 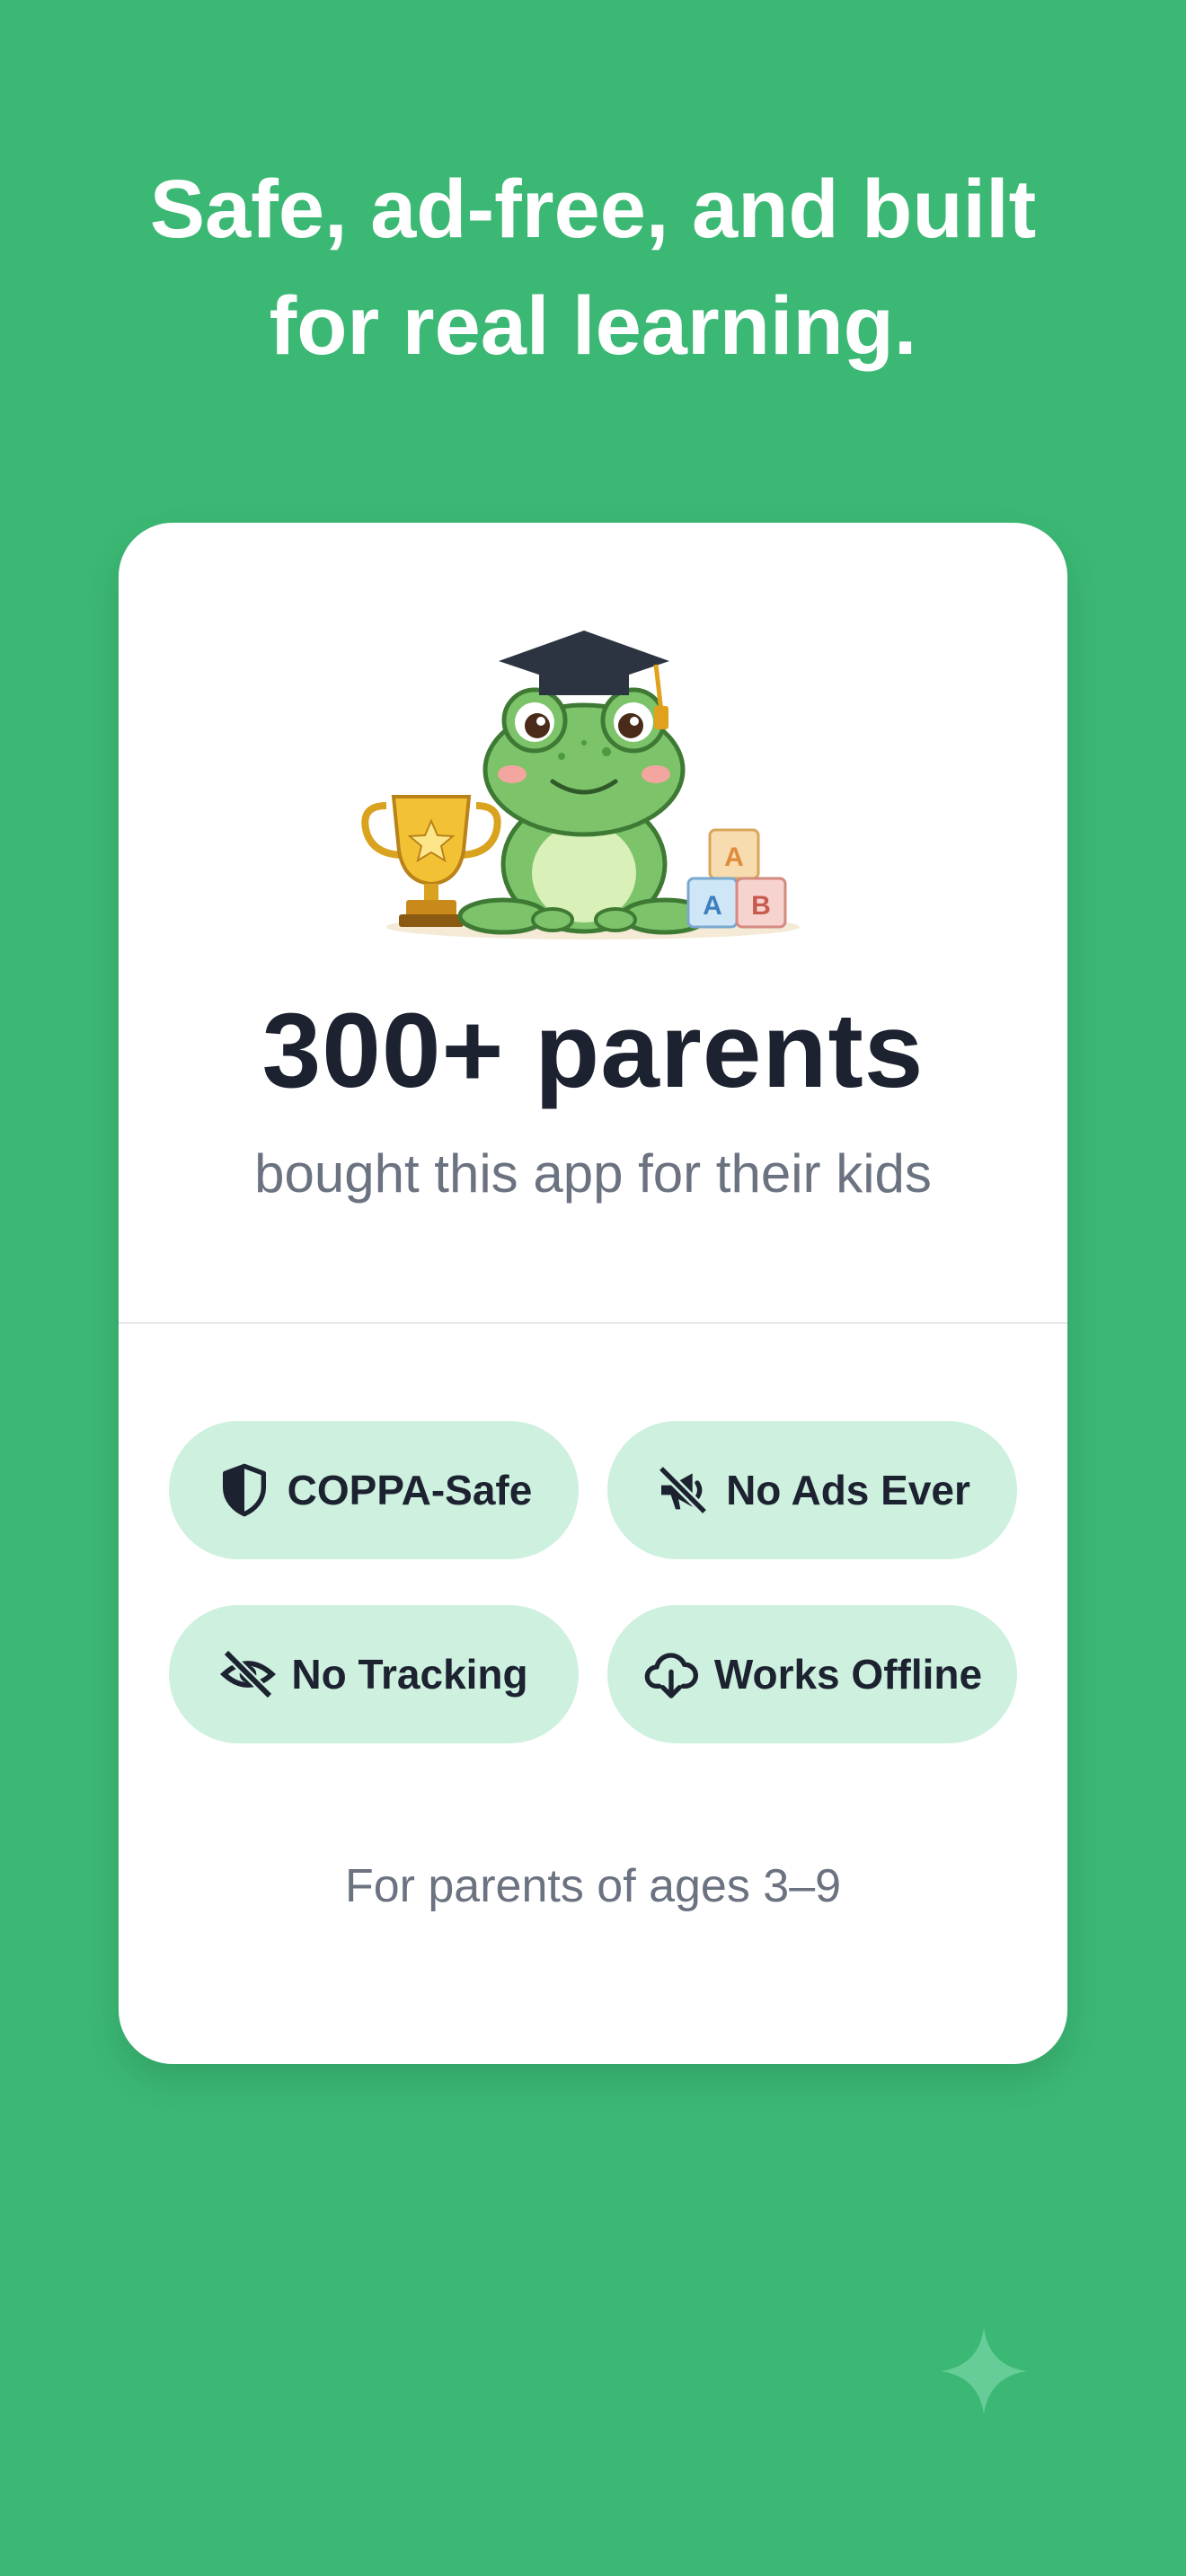 I want to click on frog-illustration: A A B, so click(x=593, y=792).